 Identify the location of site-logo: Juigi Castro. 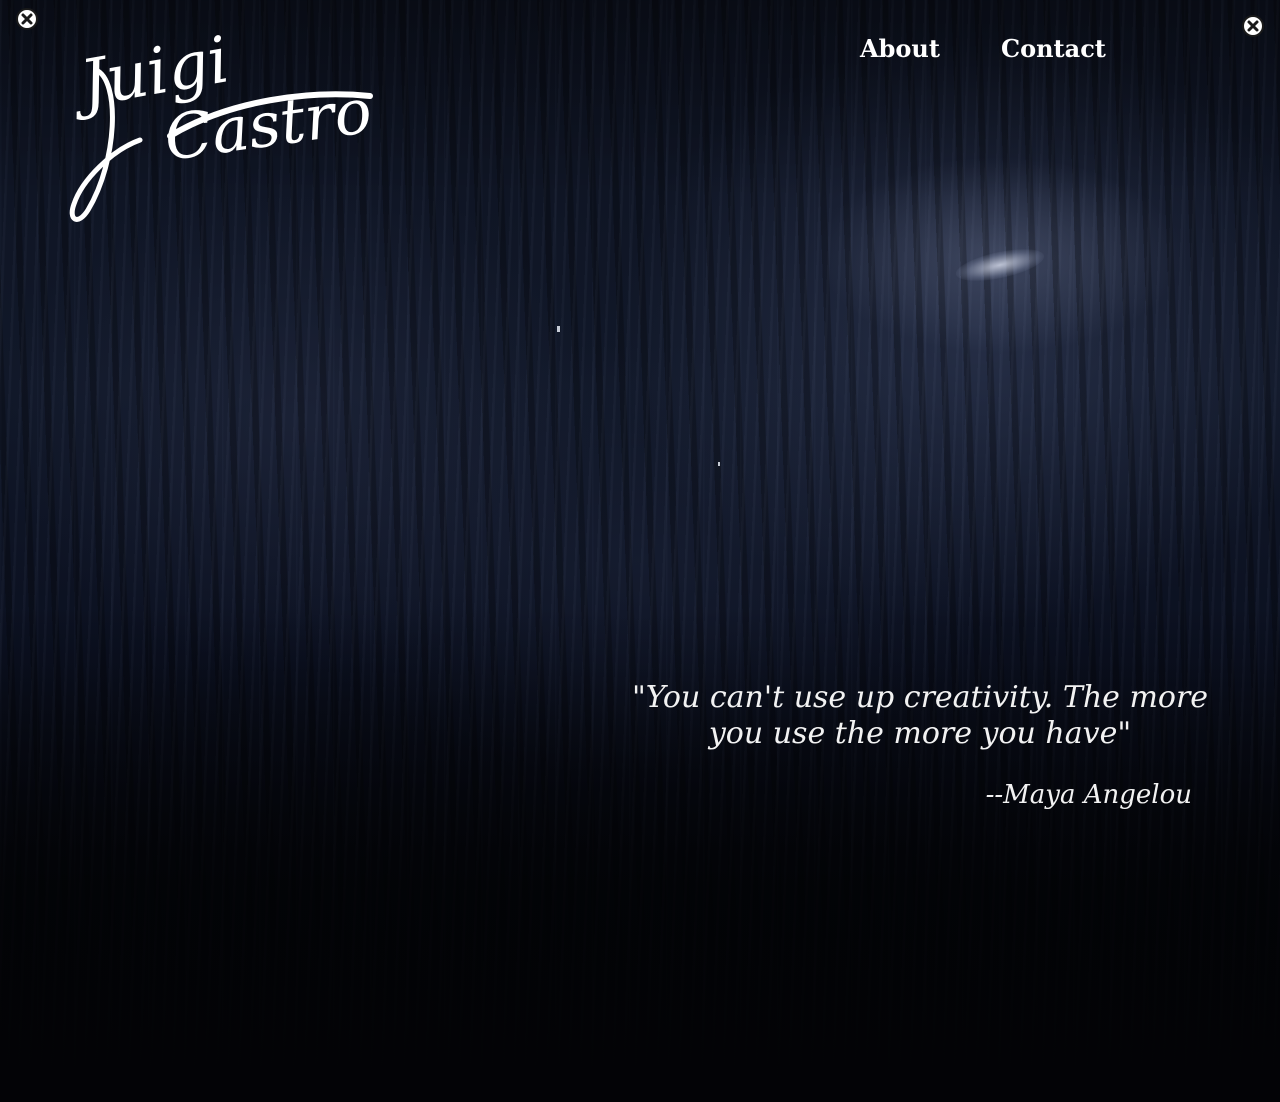
(220, 126).